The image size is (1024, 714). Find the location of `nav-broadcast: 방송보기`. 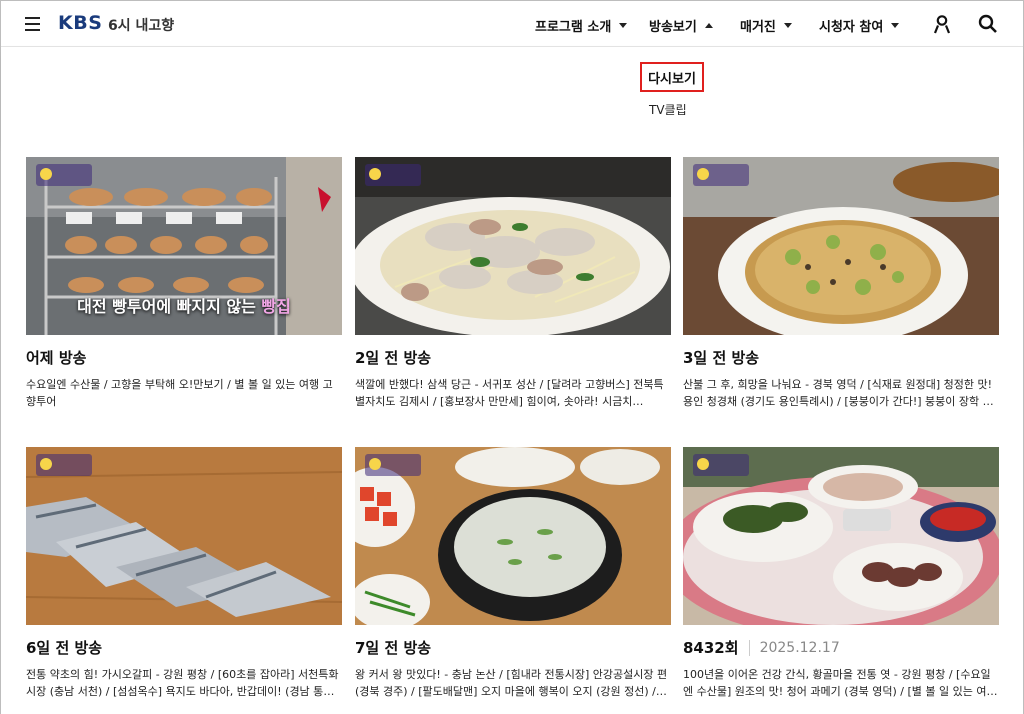

nav-broadcast: 방송보기 is located at coordinates (681, 25).